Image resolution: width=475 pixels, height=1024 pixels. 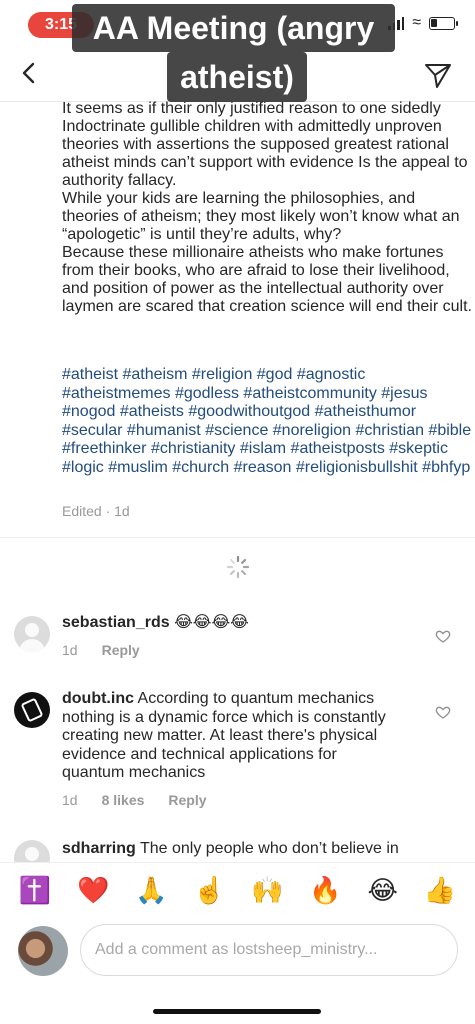 I want to click on comment-username: sebastian_rds, so click(x=116, y=622).